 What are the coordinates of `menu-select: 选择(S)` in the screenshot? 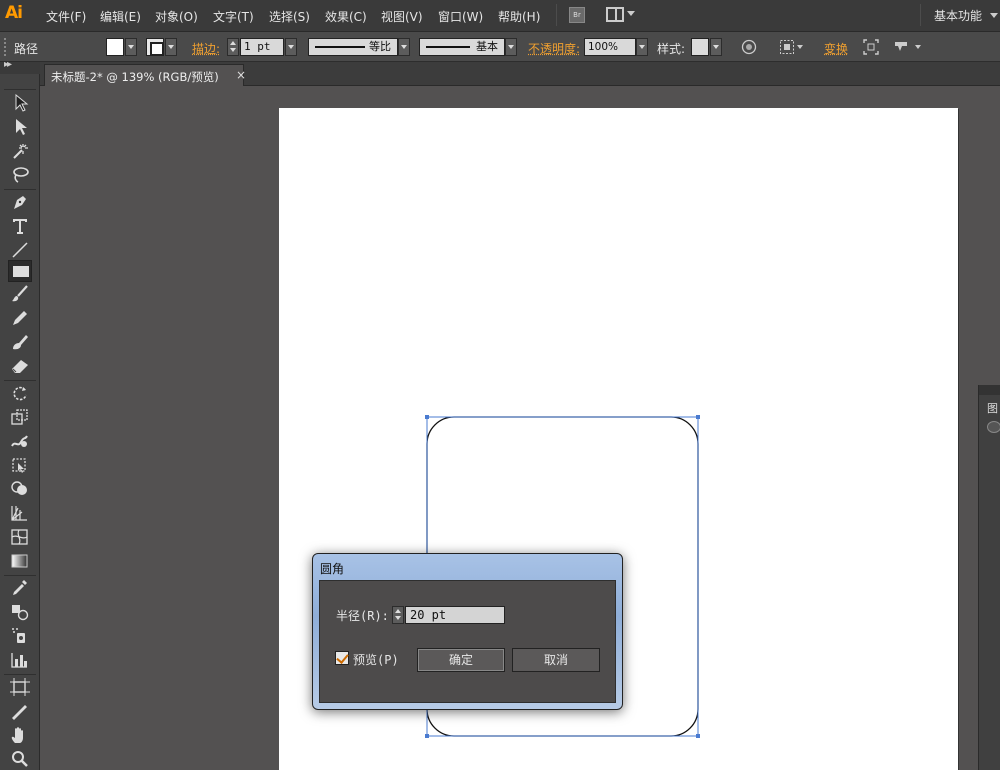 It's located at (289, 16).